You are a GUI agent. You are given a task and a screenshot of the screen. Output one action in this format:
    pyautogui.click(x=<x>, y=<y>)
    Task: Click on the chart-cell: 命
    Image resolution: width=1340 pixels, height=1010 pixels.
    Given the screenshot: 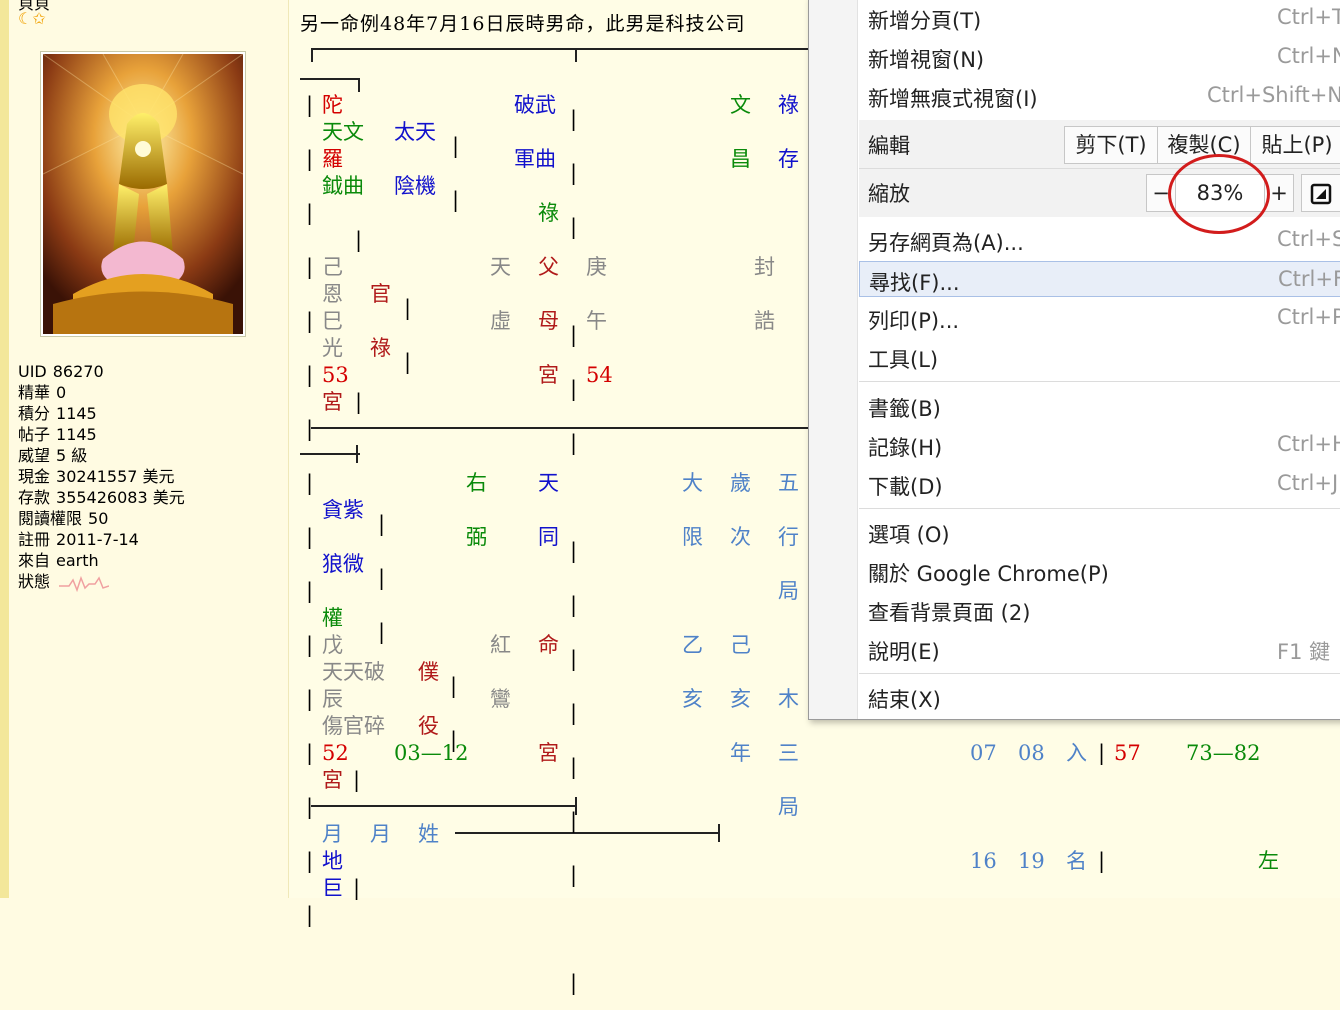 What is the action you would take?
    pyautogui.click(x=548, y=645)
    